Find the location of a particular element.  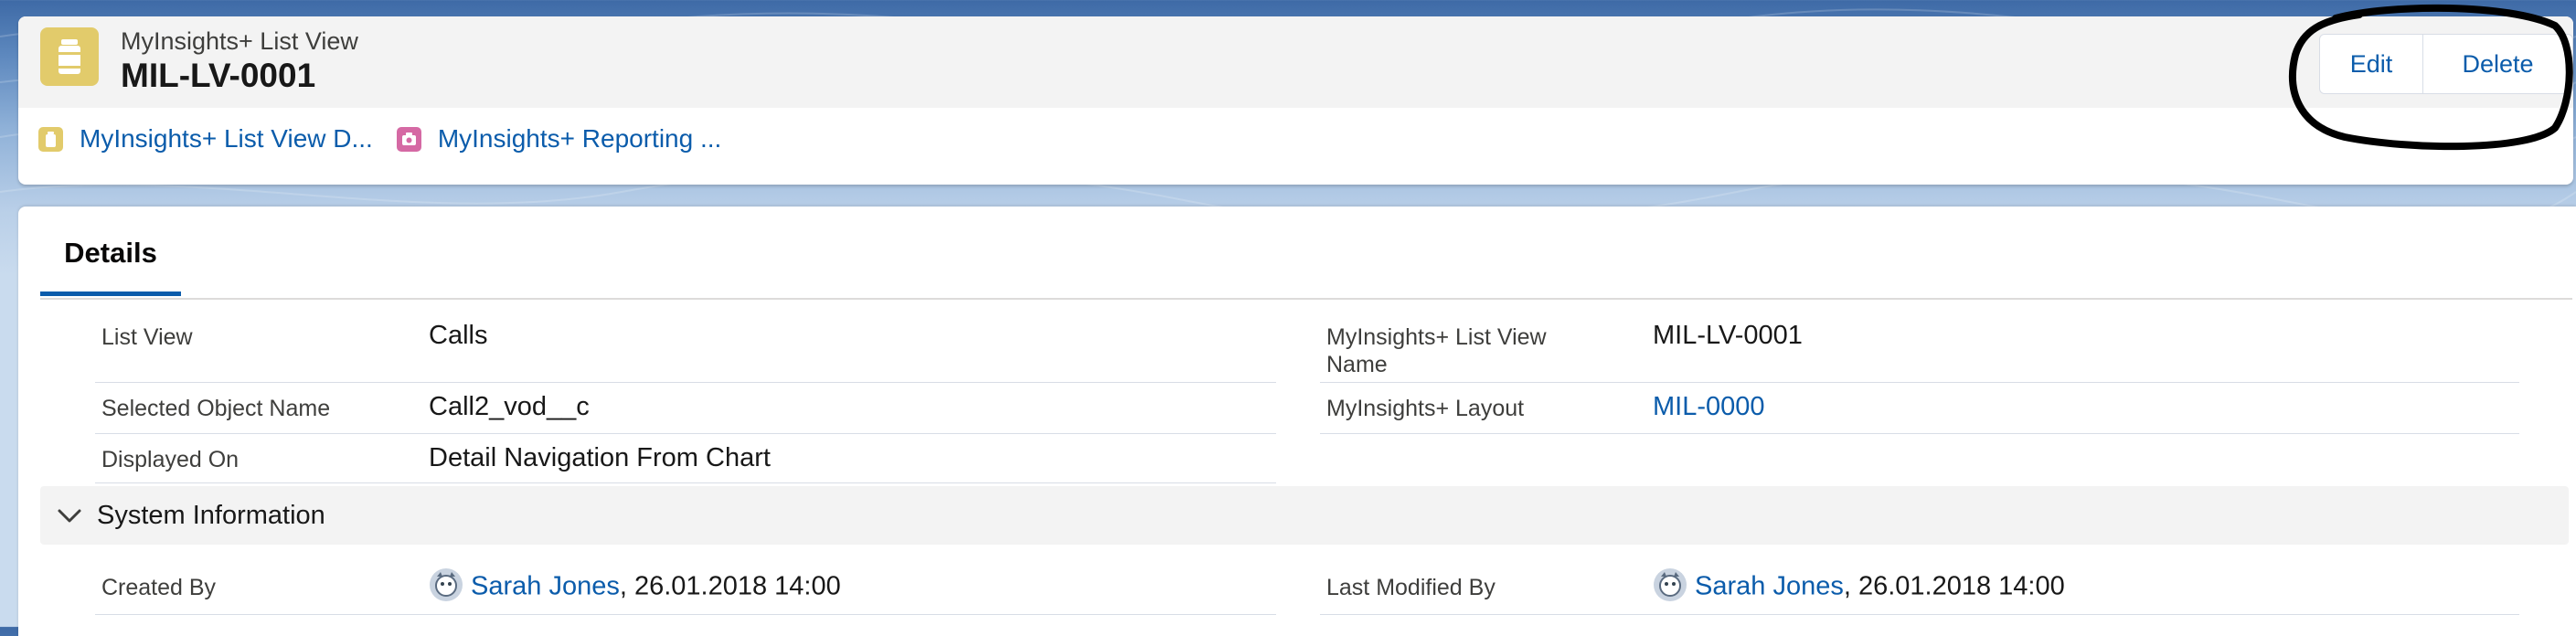

field-label-list-view-name: MyInsights+ List View Name is located at coordinates (1436, 350).